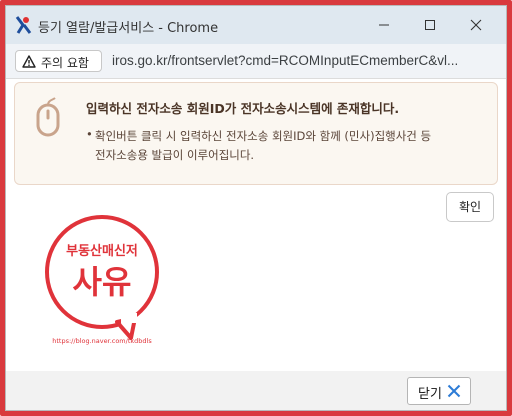 The width and height of the screenshot is (512, 416). Describe the element at coordinates (29, 61) in the screenshot. I see `warning-icon` at that location.